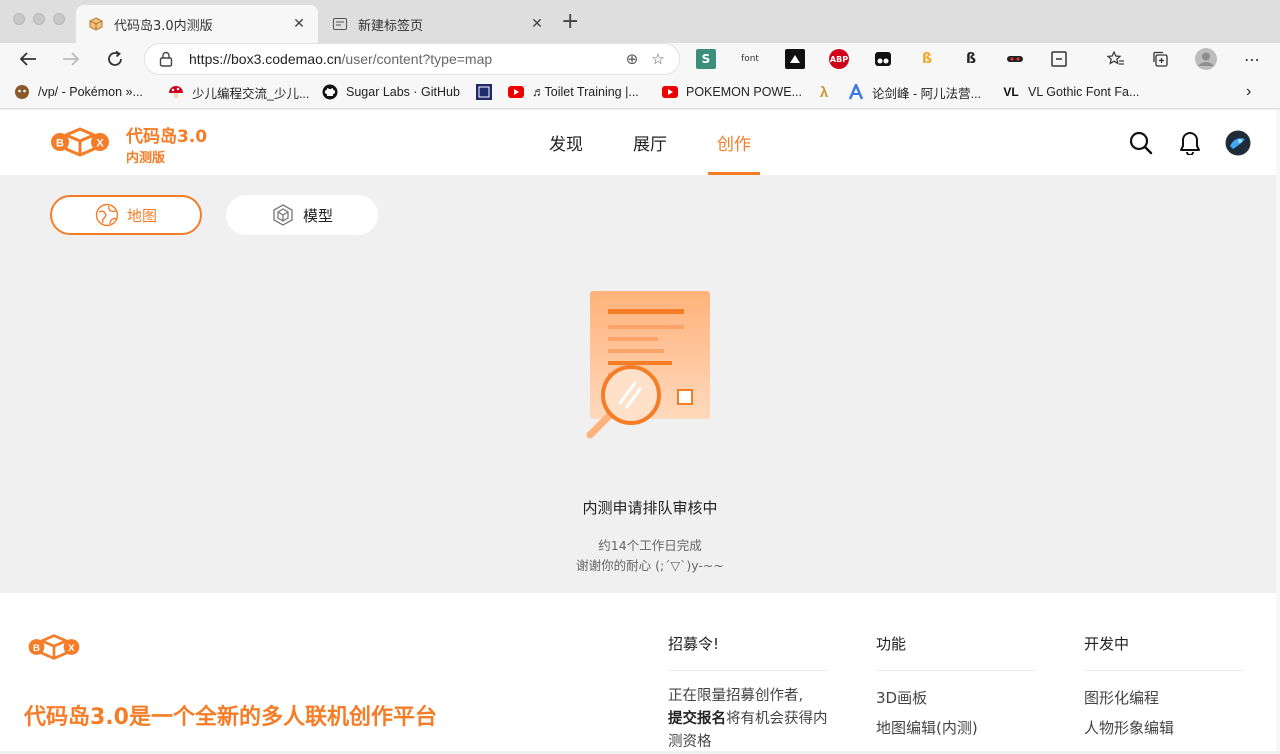 The image size is (1280, 754). Describe the element at coordinates (1238, 143) in the screenshot. I see `user-avatar` at that location.